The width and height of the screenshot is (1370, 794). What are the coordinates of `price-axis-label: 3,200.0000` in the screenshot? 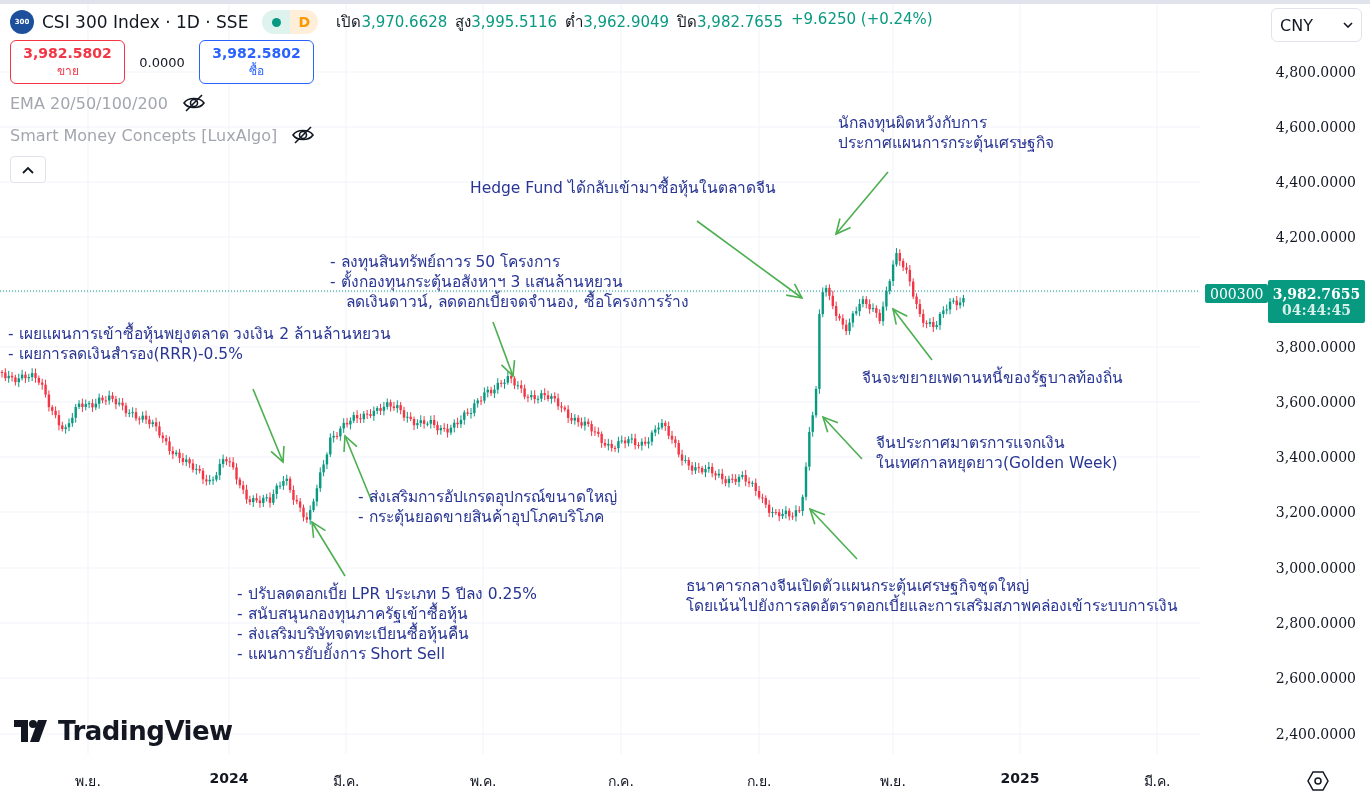 It's located at (1315, 512).